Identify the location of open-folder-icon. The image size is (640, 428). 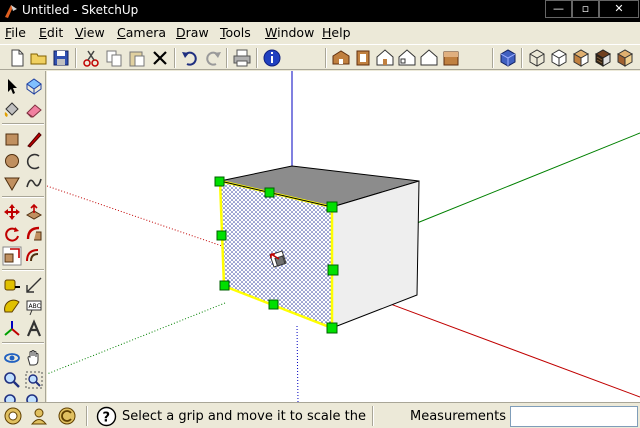
(39, 58).